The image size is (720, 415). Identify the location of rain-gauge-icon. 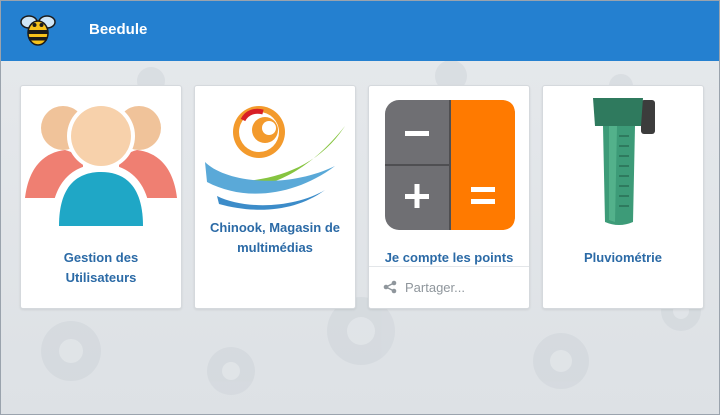
(624, 161).